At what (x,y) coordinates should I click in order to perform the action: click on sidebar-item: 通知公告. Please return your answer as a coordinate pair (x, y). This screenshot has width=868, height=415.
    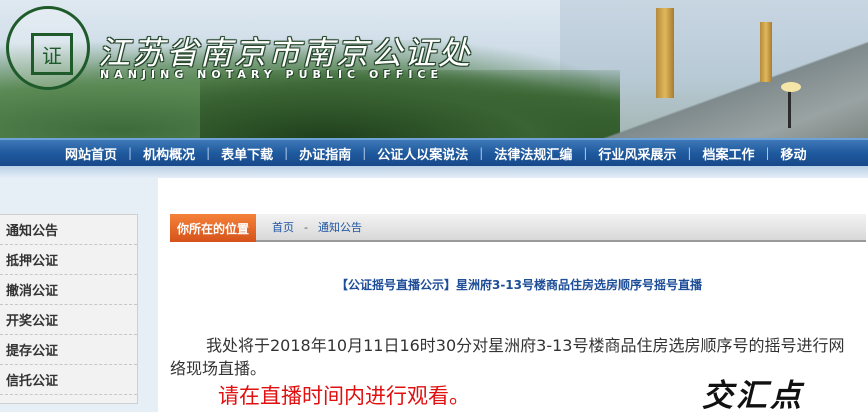
    Looking at the image, I should click on (68, 230).